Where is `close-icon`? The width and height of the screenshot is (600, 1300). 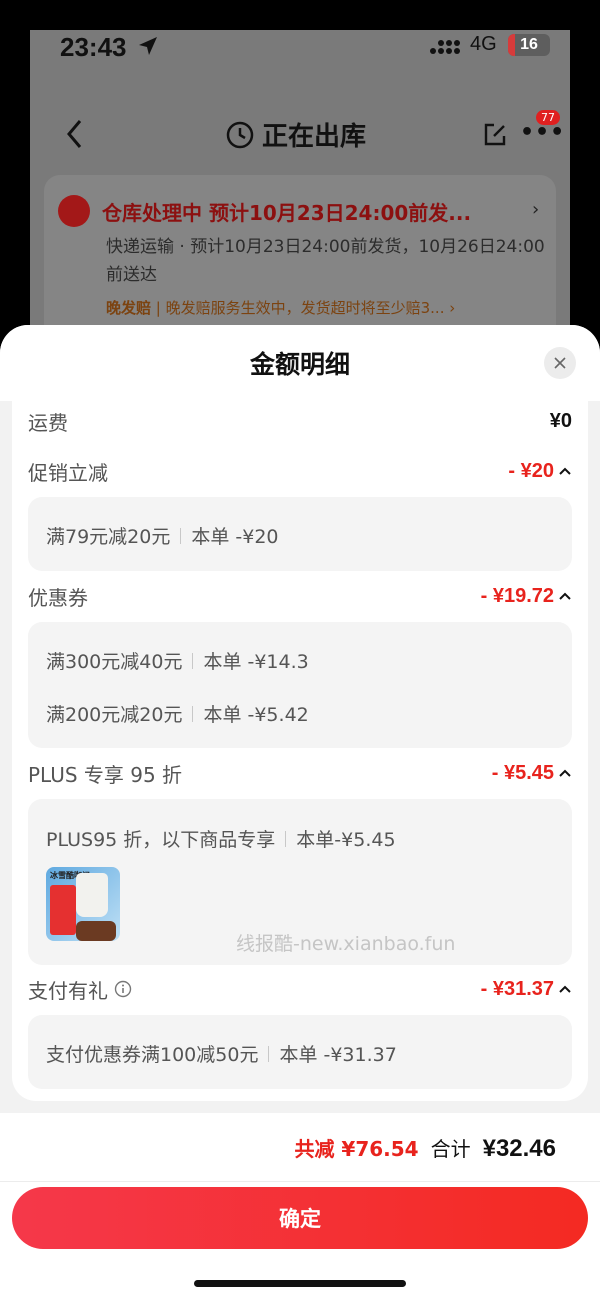 close-icon is located at coordinates (560, 363).